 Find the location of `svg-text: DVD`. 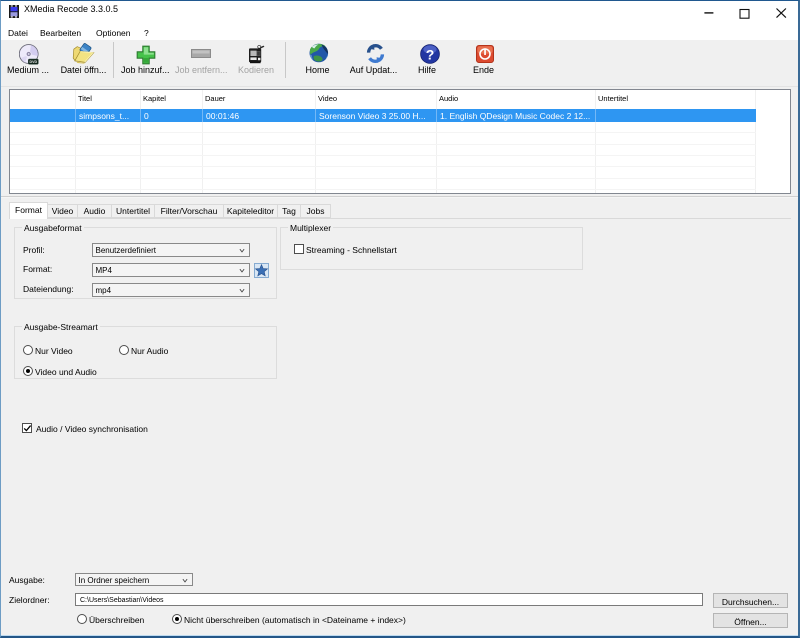

svg-text: DVD is located at coordinates (34, 62).